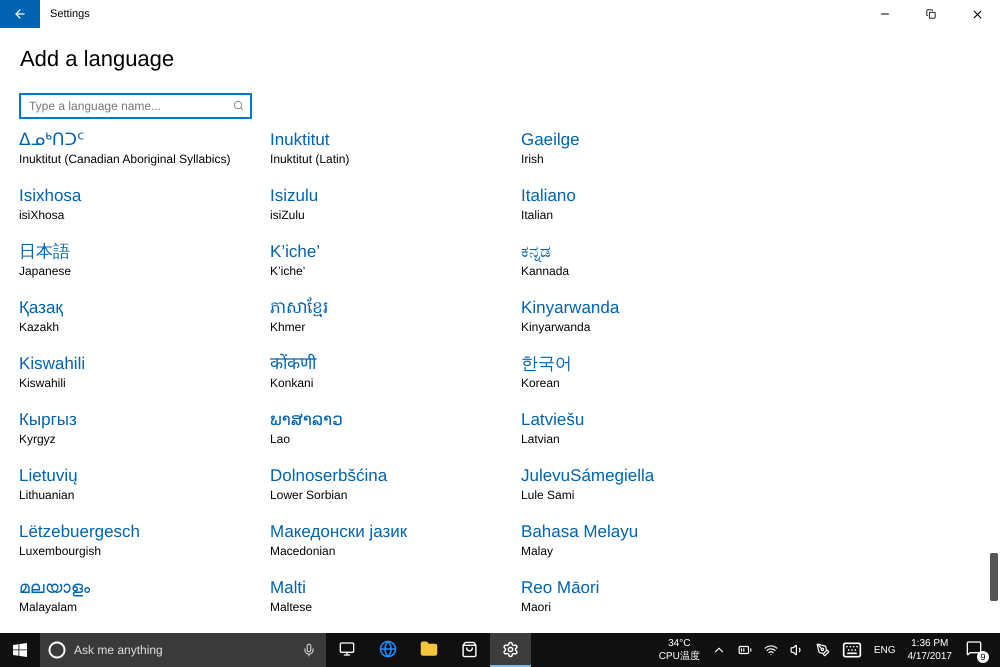  Describe the element at coordinates (931, 14) in the screenshot. I see `restore-icon` at that location.